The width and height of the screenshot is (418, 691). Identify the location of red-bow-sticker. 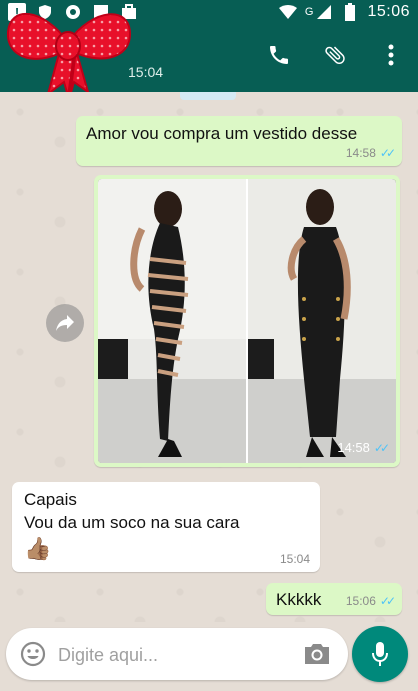
(69, 54).